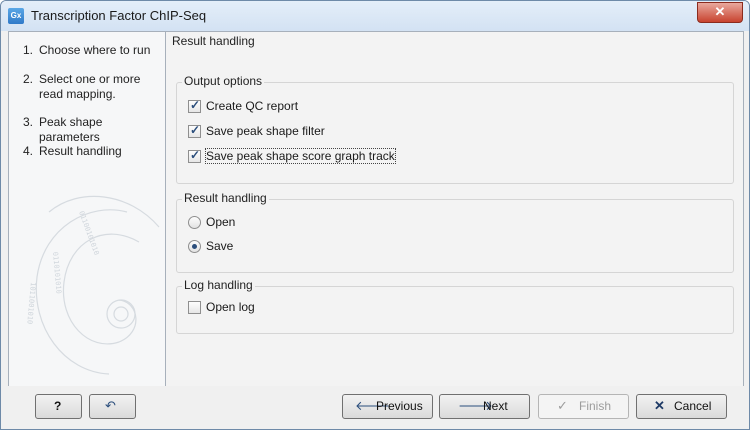  Describe the element at coordinates (693, 406) in the screenshot. I see `cancel-label: Cancel` at that location.